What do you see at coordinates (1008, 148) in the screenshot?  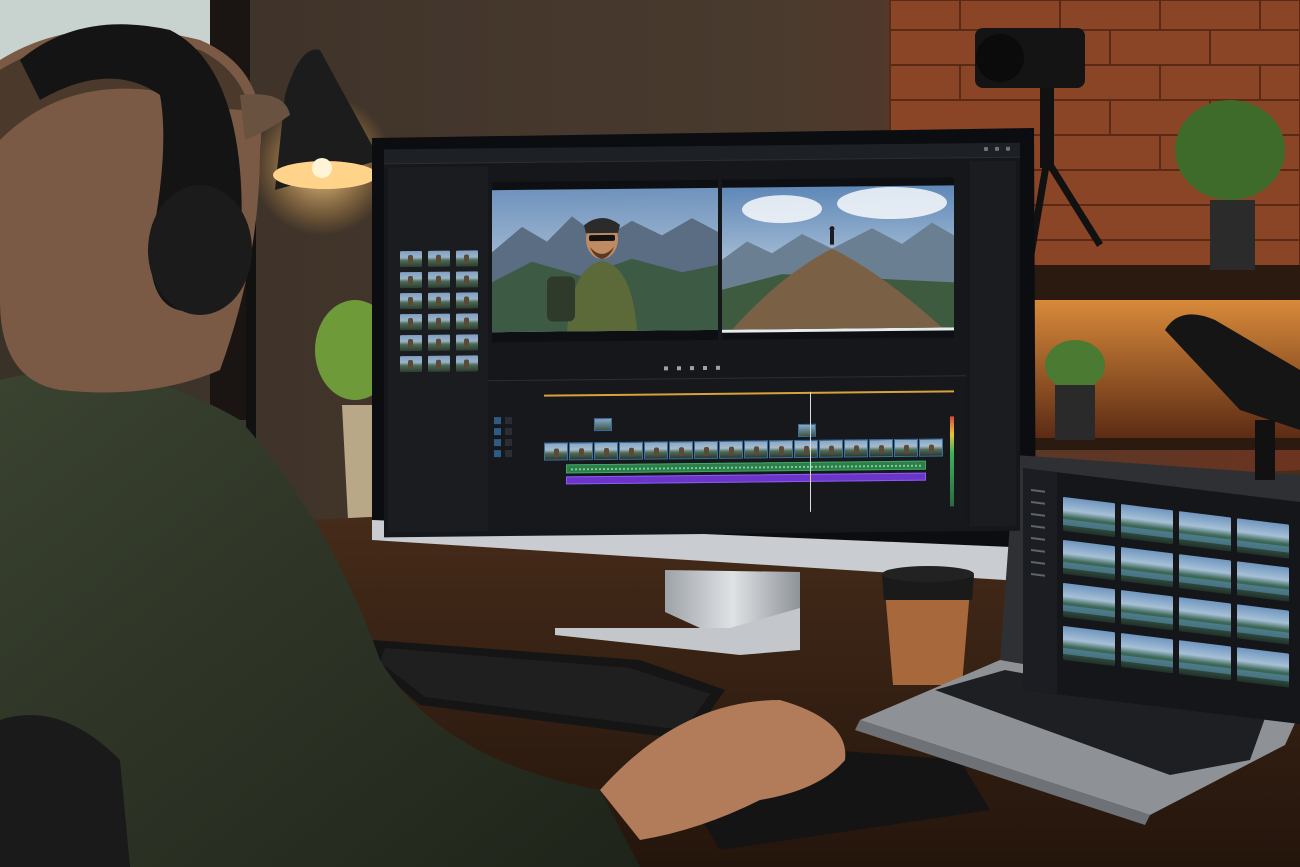 I see `window-close-icon` at bounding box center [1008, 148].